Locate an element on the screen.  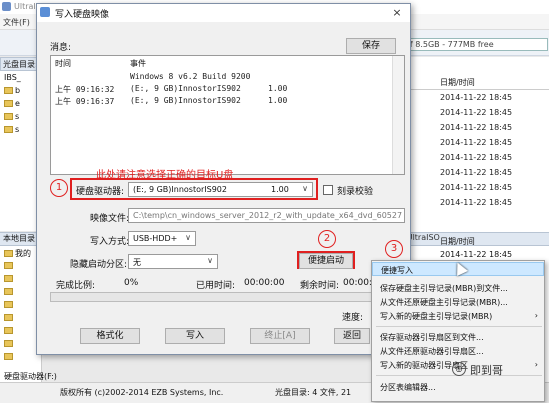
log-header-time: 时间 is located at coordinates (63, 63).